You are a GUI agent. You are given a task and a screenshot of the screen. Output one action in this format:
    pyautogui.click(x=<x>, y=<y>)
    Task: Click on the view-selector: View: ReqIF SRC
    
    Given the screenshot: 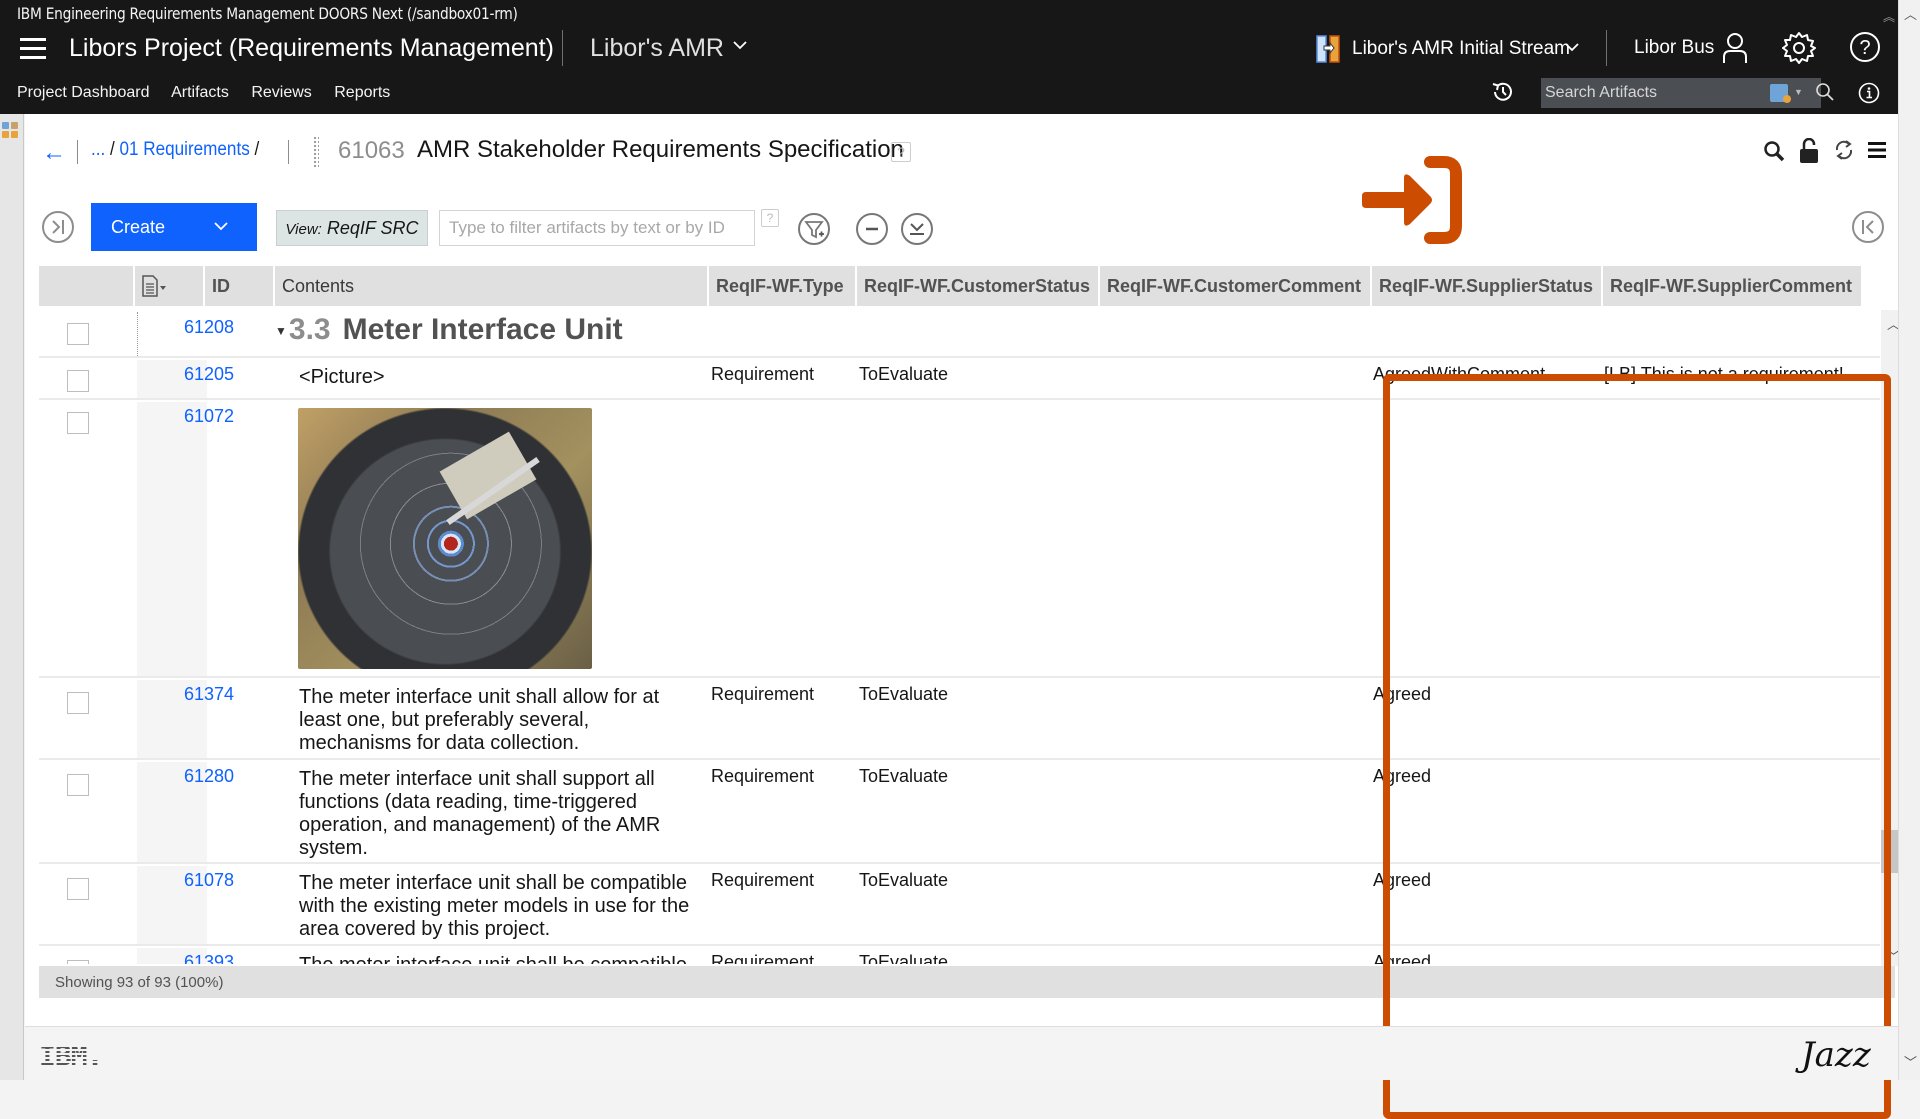 What is the action you would take?
    pyautogui.click(x=352, y=228)
    